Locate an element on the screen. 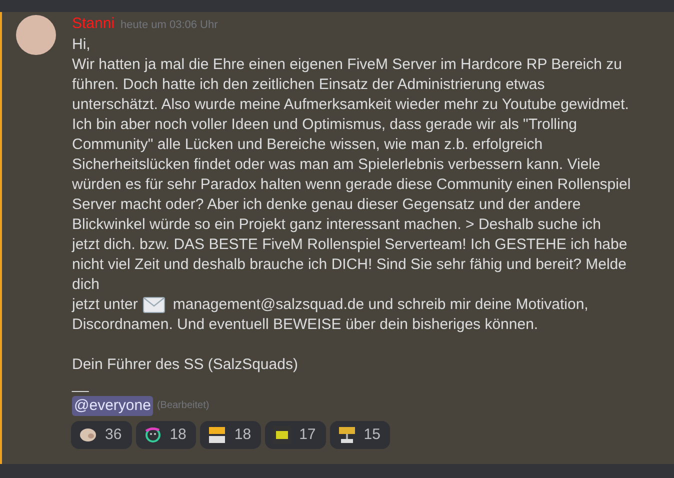 This screenshot has width=674, height=478. message-text: management@salzsquad.de und schreib mir deine Motivation, is located at coordinates (380, 305).